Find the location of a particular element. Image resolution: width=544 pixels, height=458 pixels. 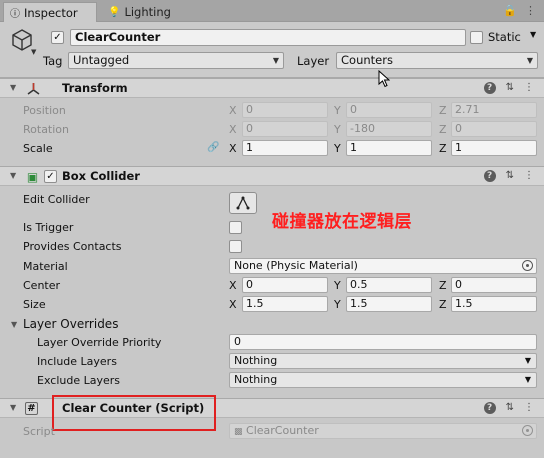

center-x-field: 0 is located at coordinates (285, 285).